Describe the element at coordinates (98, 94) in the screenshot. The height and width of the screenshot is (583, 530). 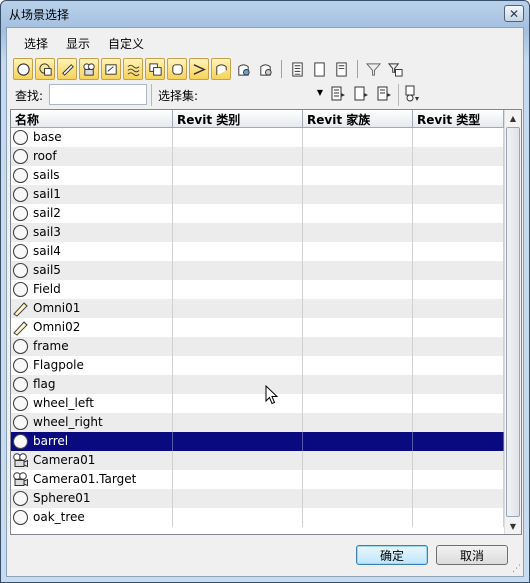
I see `find-input` at that location.